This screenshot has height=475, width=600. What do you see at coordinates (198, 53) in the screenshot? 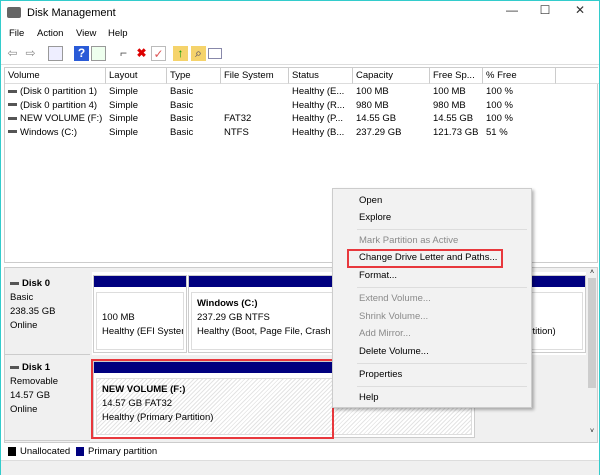
I see `folder-search-icon: ⌕` at bounding box center [198, 53].